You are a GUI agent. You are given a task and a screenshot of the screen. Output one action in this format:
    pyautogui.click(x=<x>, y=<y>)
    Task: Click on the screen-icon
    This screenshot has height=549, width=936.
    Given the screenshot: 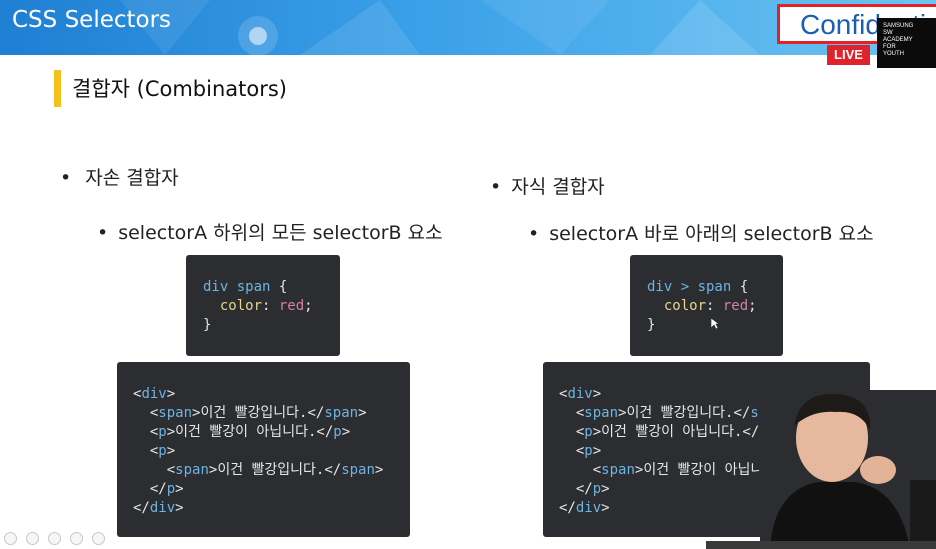 What is the action you would take?
    pyautogui.click(x=54, y=538)
    